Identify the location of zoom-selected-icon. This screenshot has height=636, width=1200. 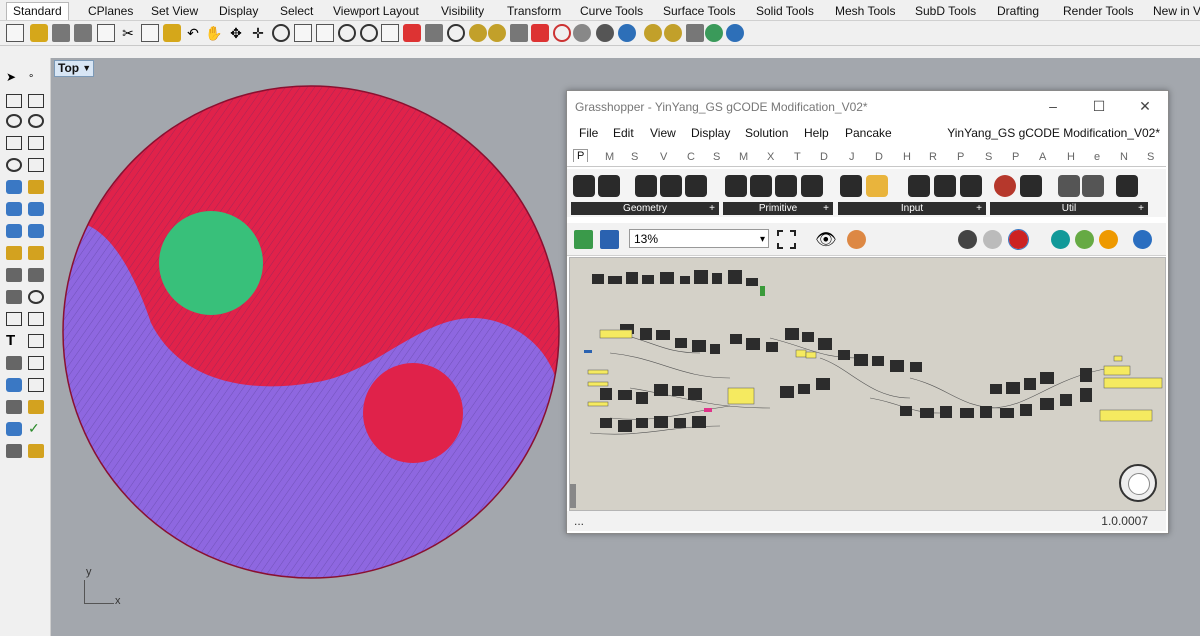
(347, 33).